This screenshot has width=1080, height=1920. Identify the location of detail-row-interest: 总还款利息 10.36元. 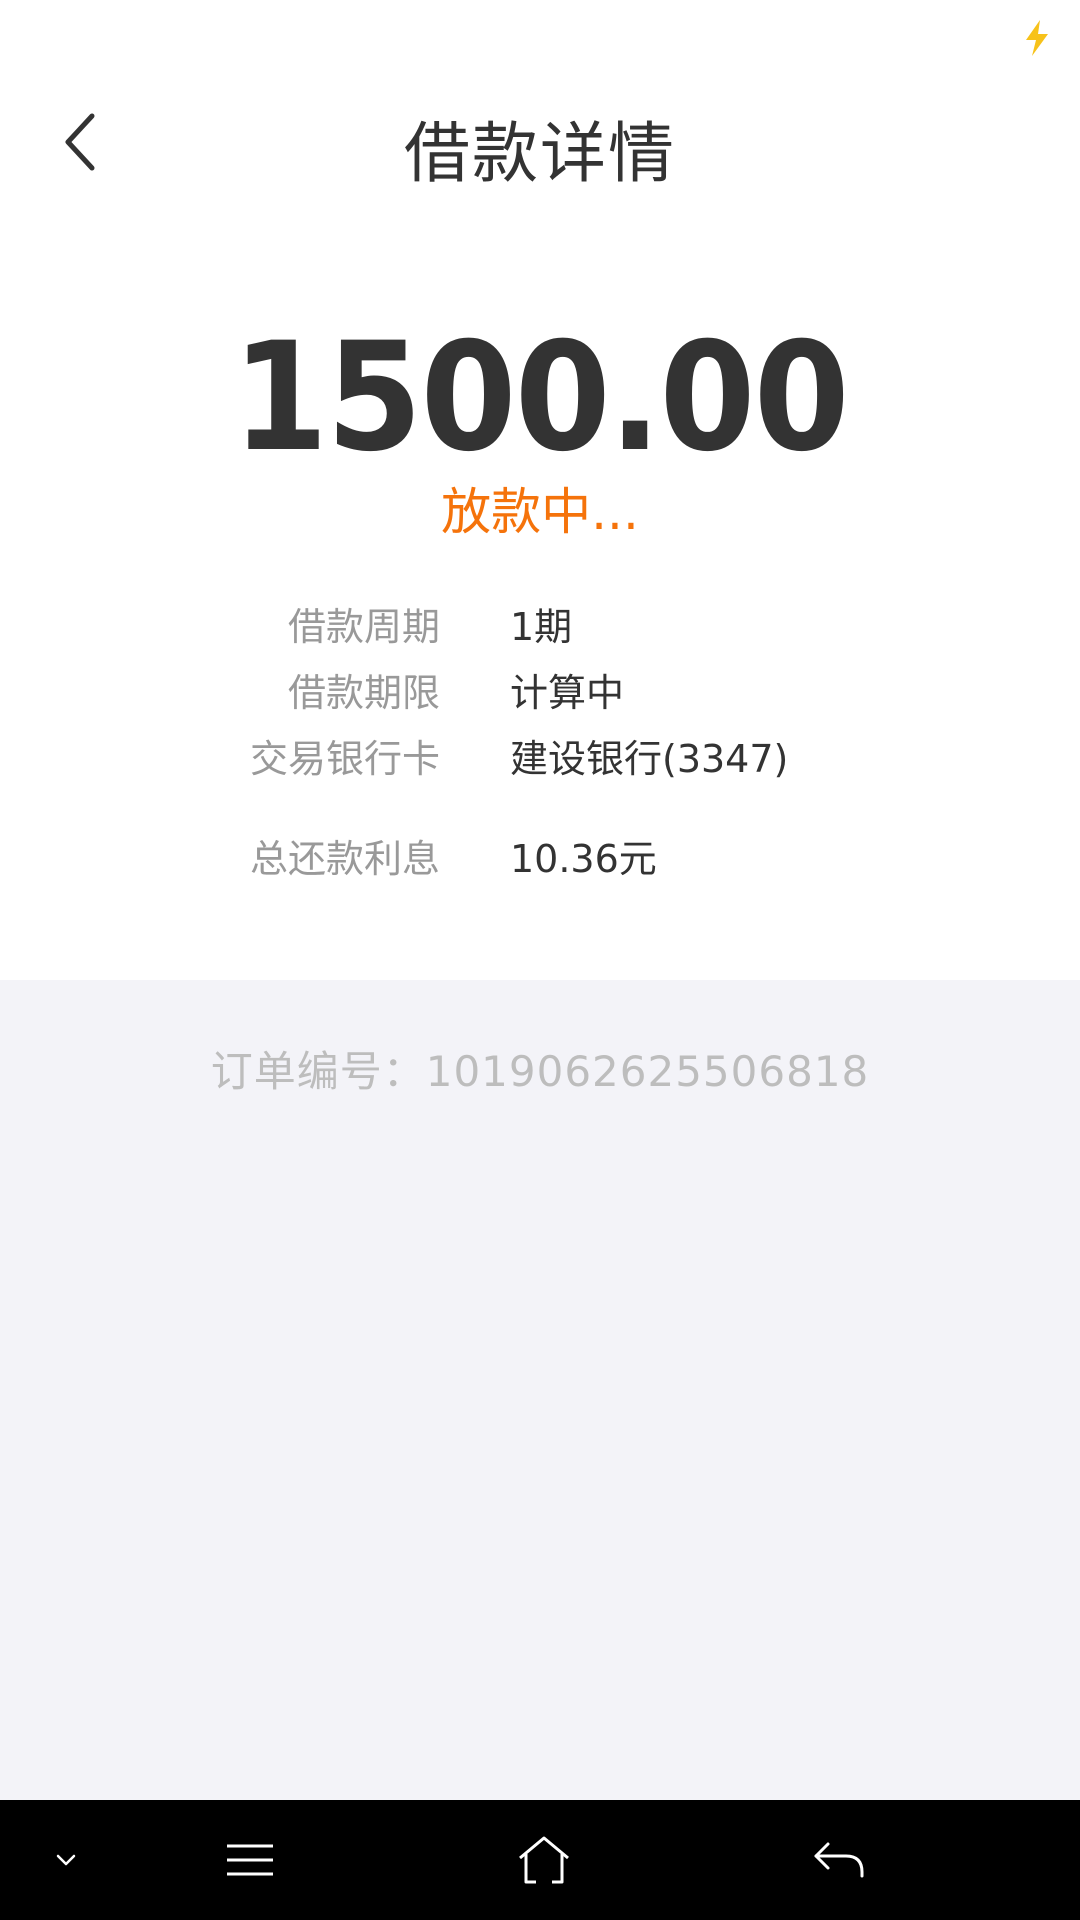
(540, 858).